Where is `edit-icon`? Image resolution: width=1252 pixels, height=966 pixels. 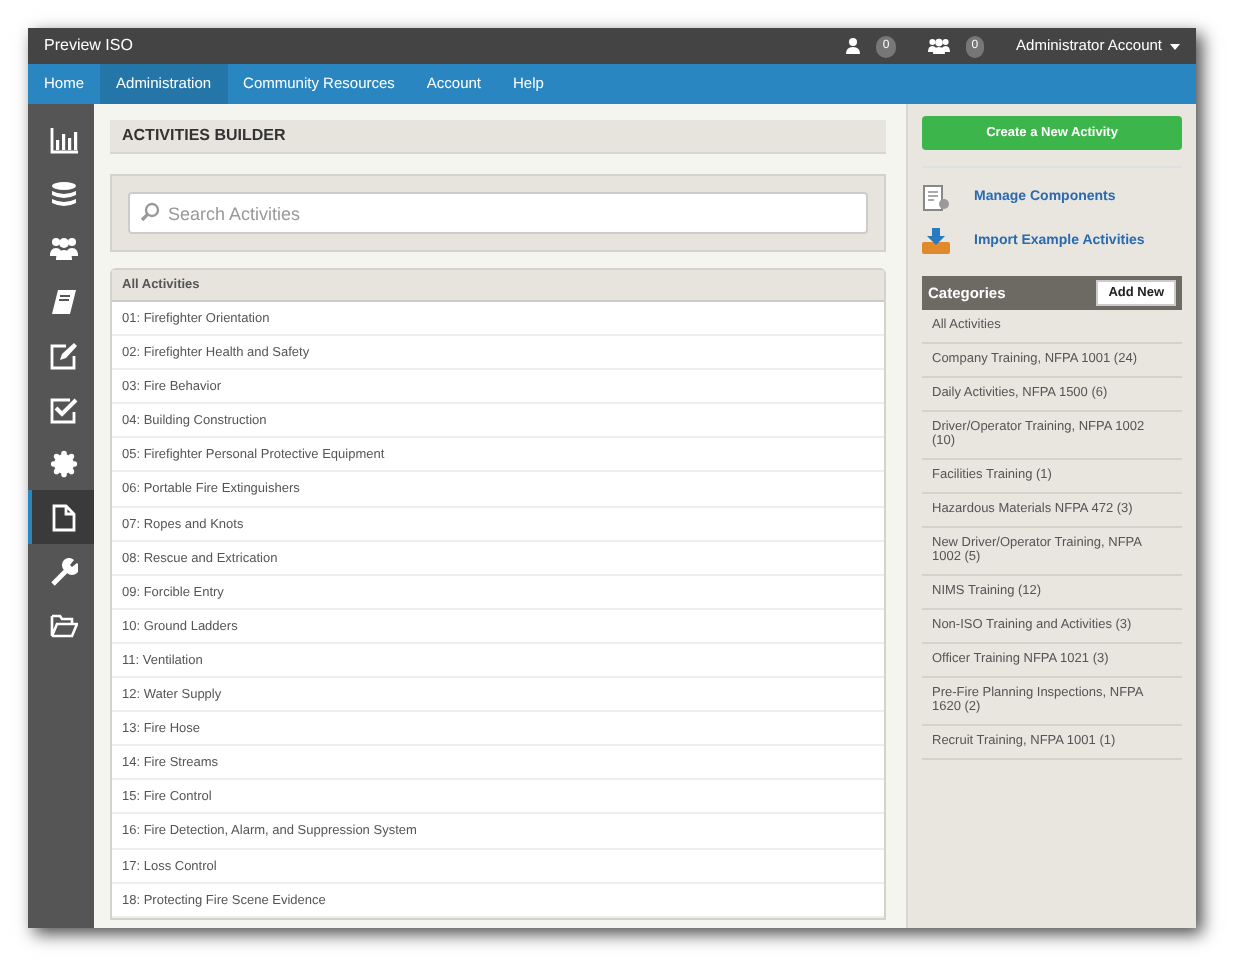
edit-icon is located at coordinates (63, 355).